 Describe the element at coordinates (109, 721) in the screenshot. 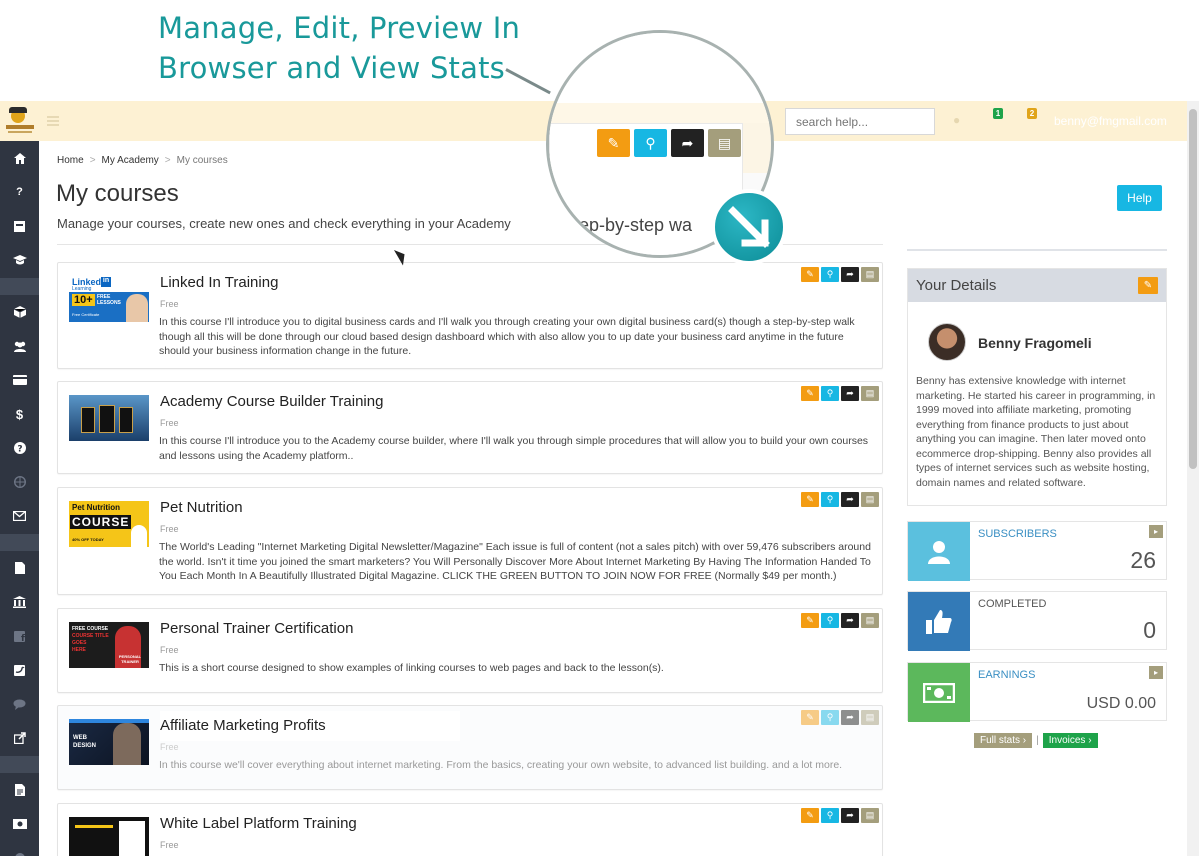

I see `thumb-accent` at that location.